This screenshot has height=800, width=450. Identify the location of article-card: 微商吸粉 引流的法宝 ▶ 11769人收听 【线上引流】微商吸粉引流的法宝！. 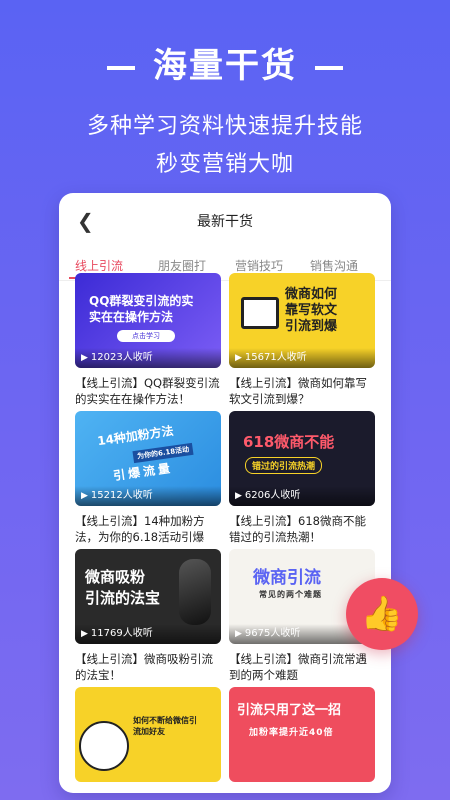
(148, 616).